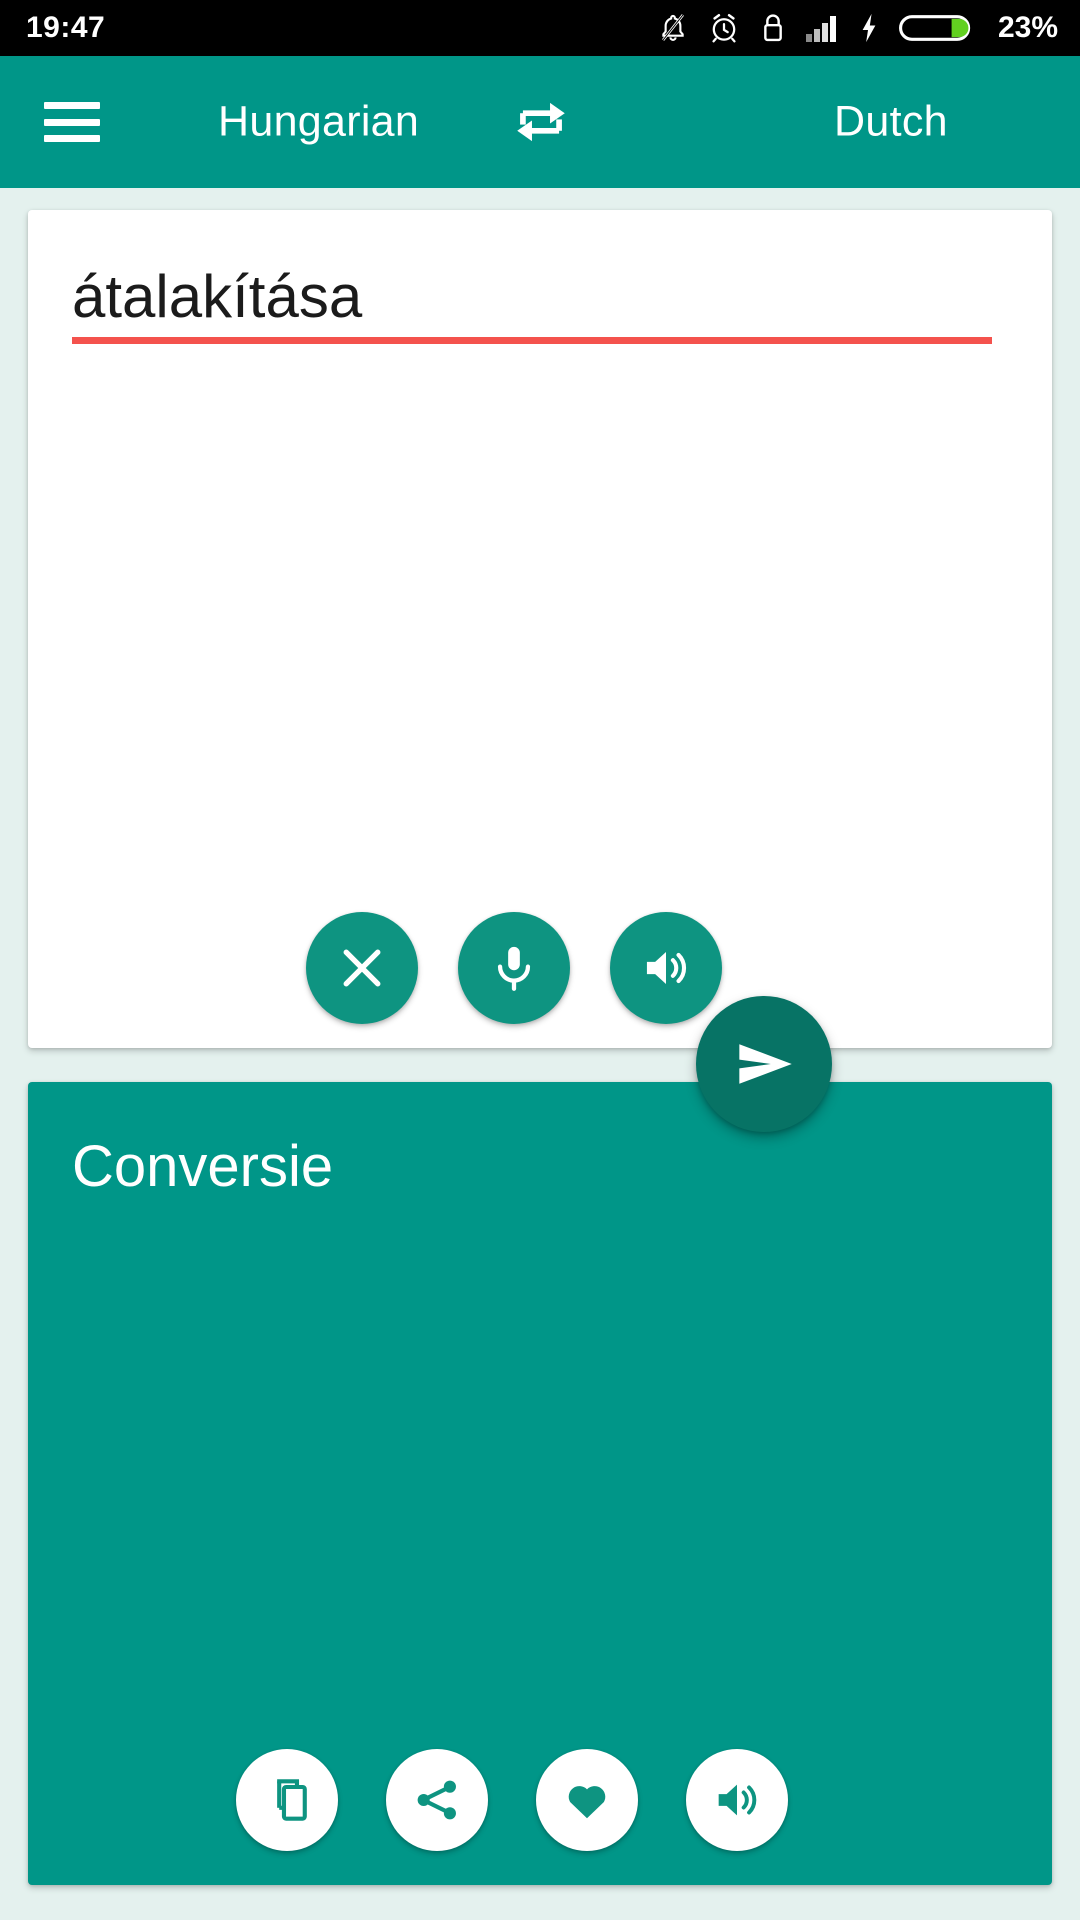 This screenshot has width=1080, height=1920. I want to click on signal-bars-icon, so click(820, 29).